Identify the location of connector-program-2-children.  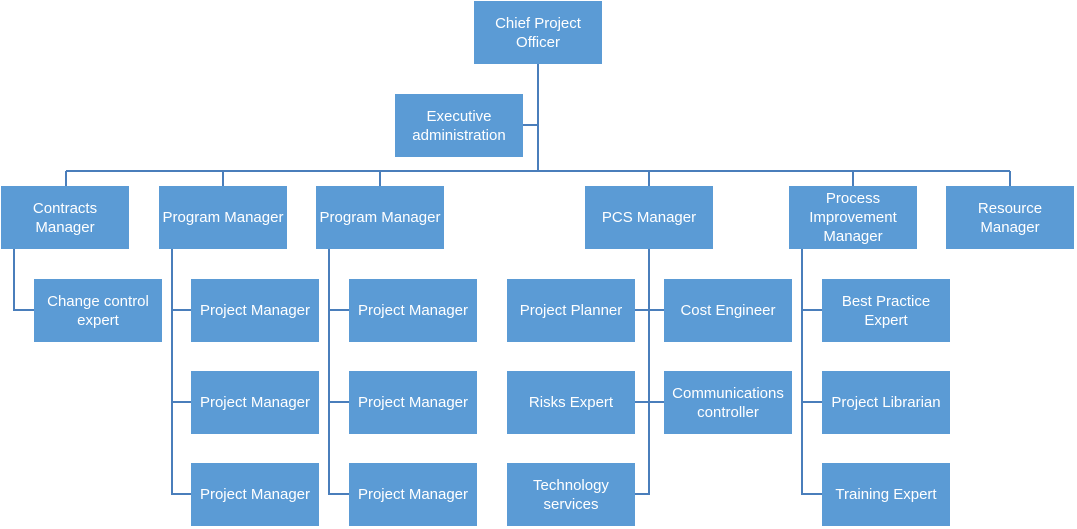
(338, 372).